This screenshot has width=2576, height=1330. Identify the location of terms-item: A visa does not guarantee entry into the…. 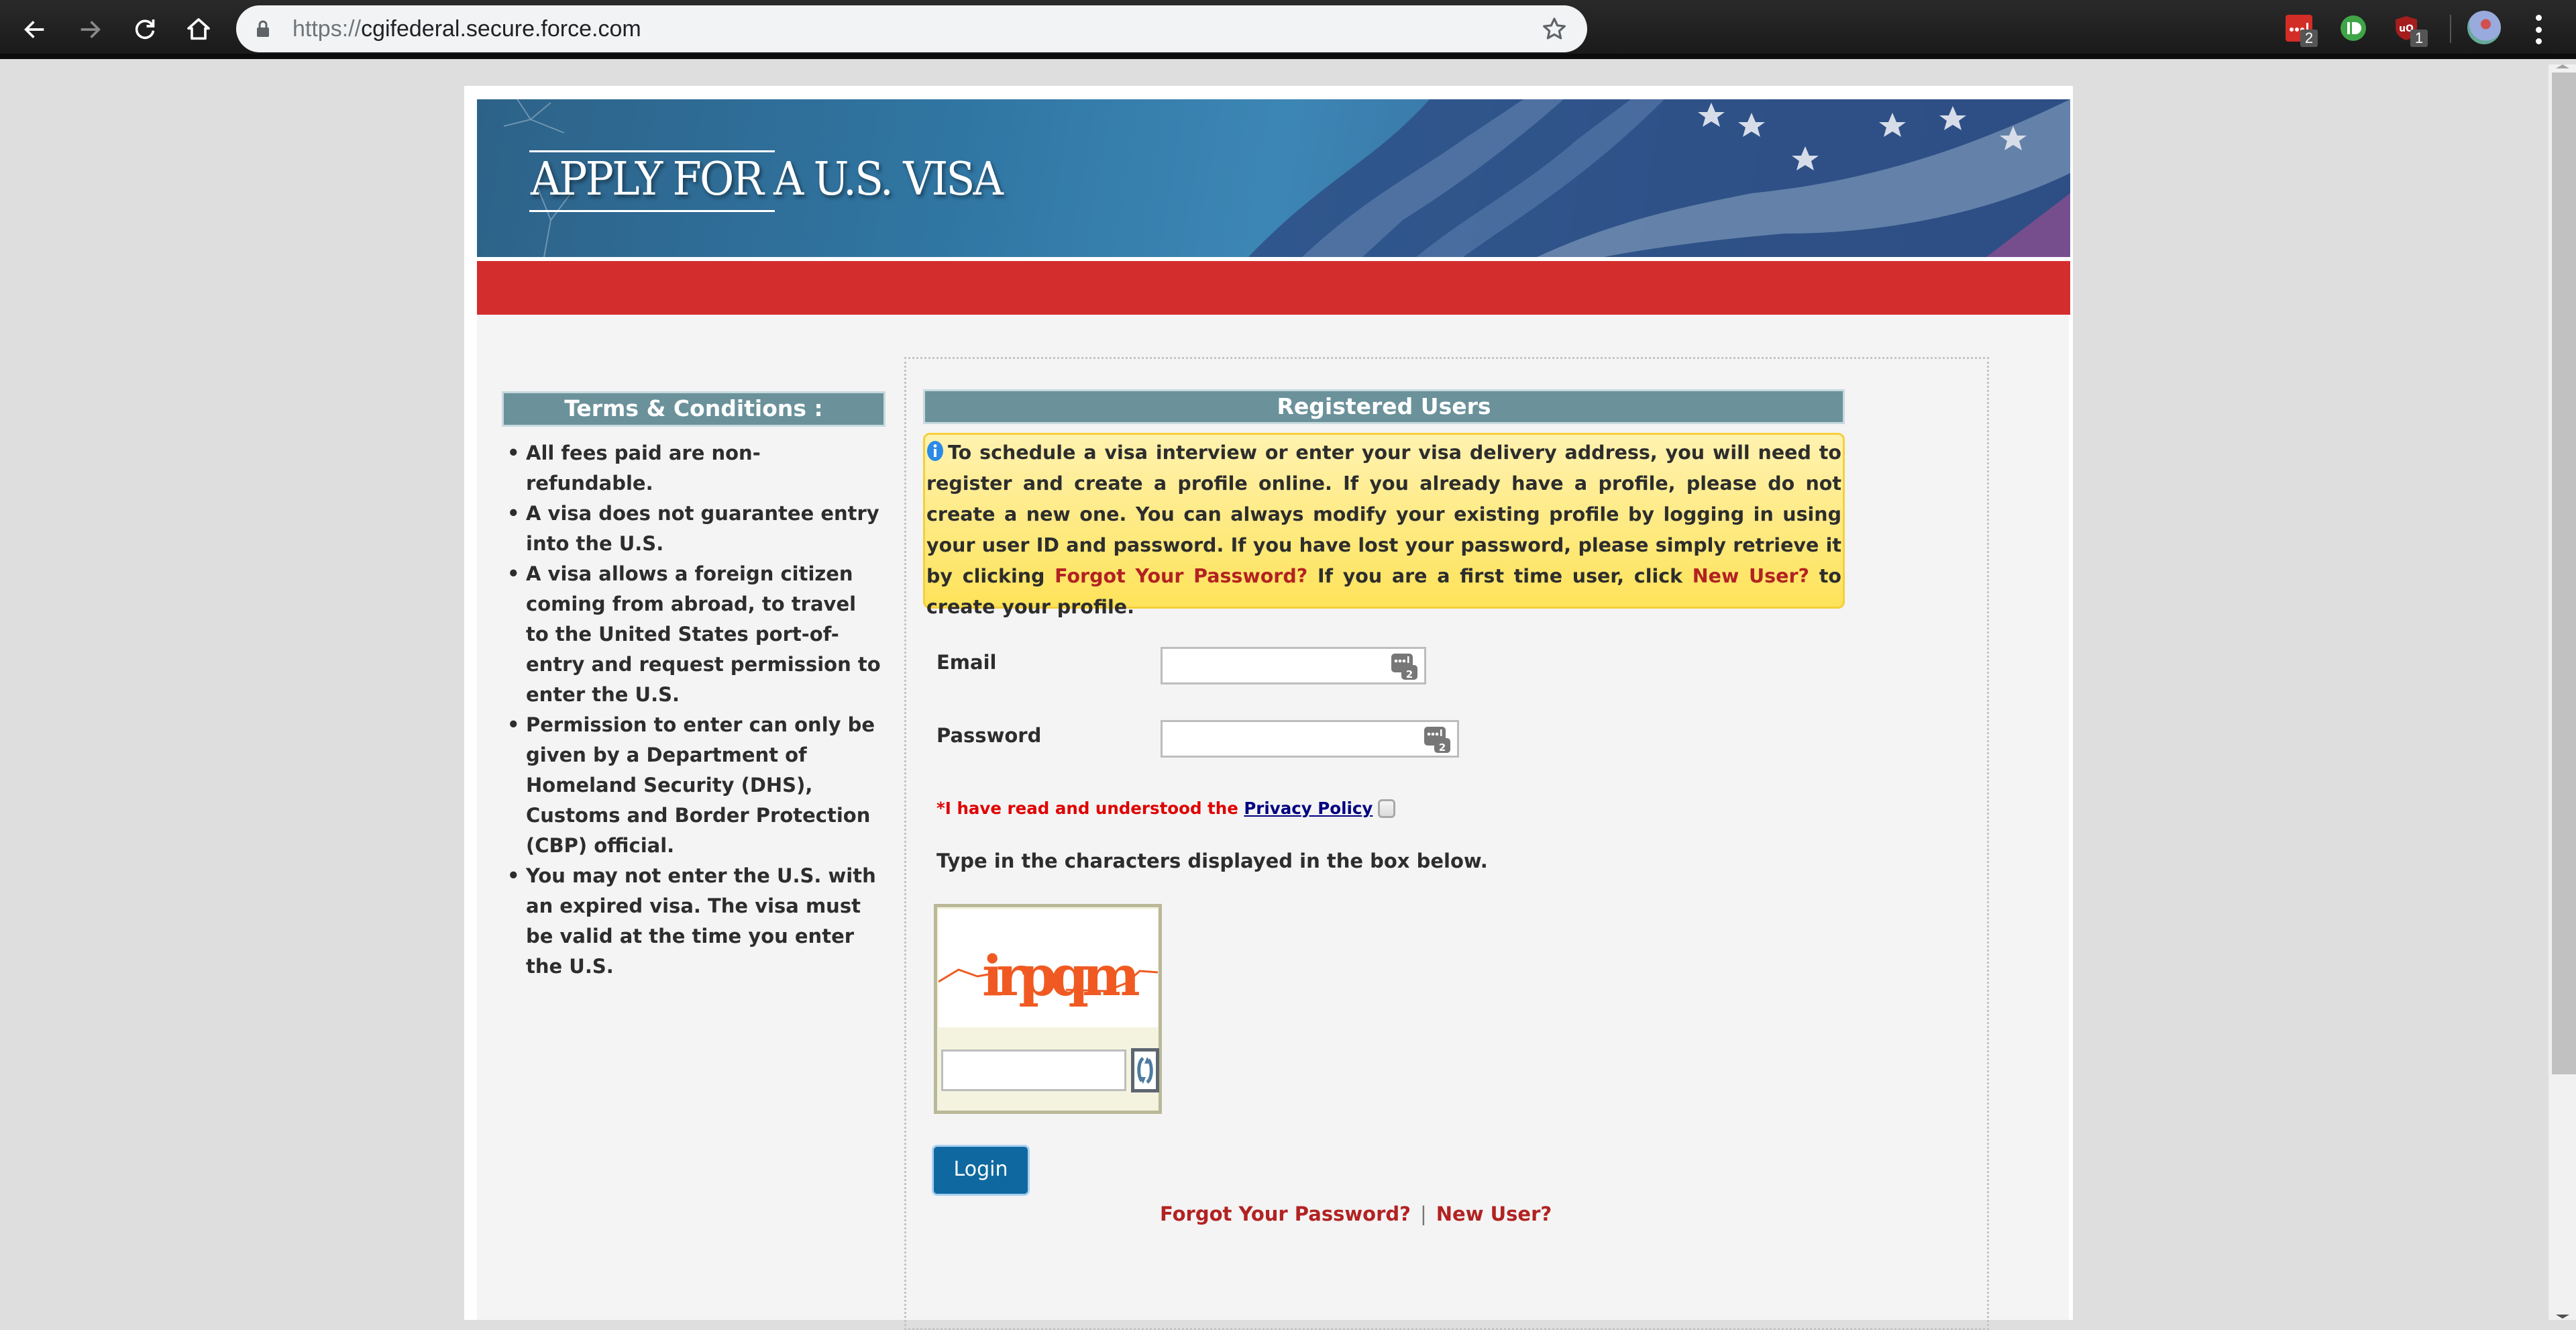
(693, 529).